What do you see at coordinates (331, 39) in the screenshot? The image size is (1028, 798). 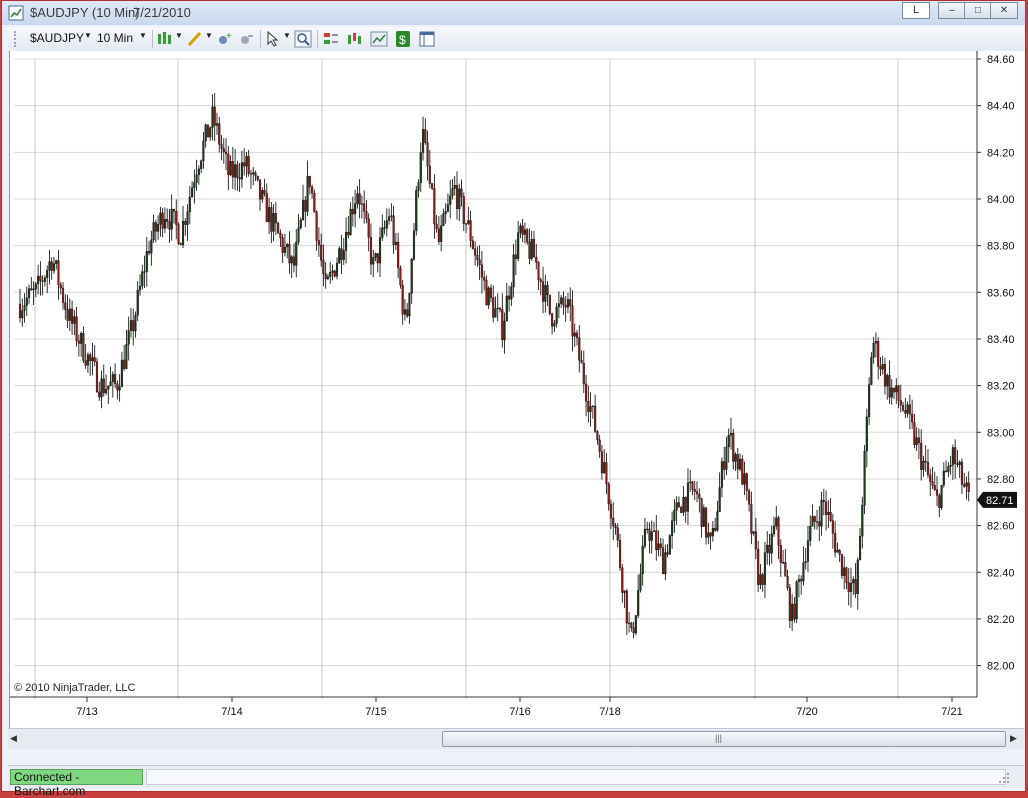 I see `data-series-icon` at bounding box center [331, 39].